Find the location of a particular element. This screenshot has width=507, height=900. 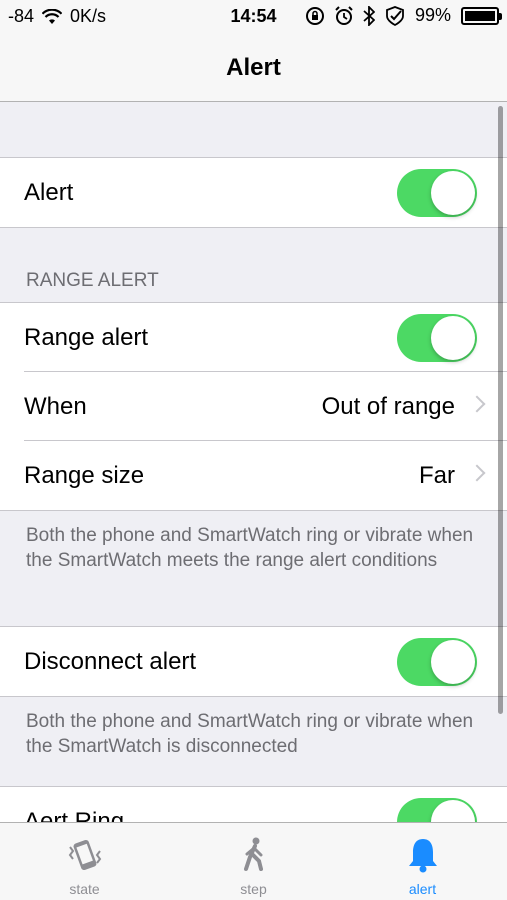

page-title: Alert is located at coordinates (253, 67).